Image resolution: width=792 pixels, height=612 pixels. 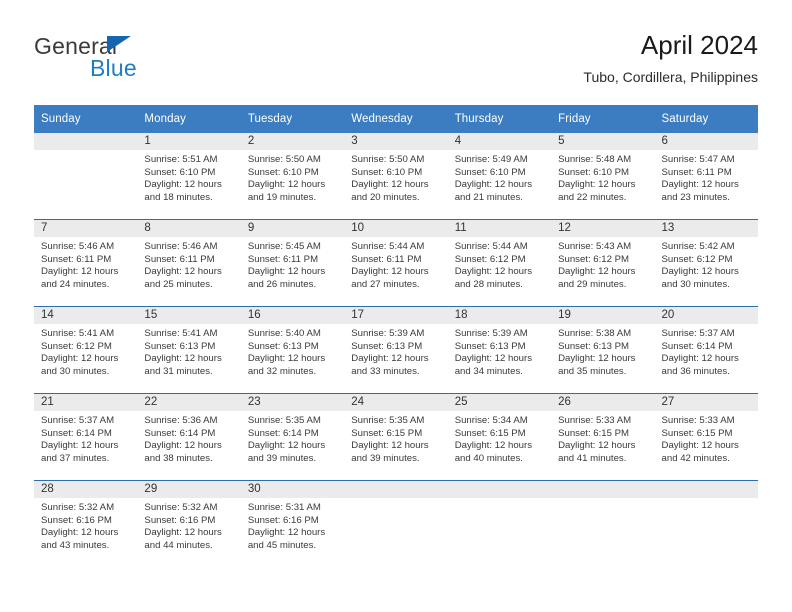 What do you see at coordinates (75, 458) in the screenshot?
I see `daylight-duration-line2: and 37 minutes.` at bounding box center [75, 458].